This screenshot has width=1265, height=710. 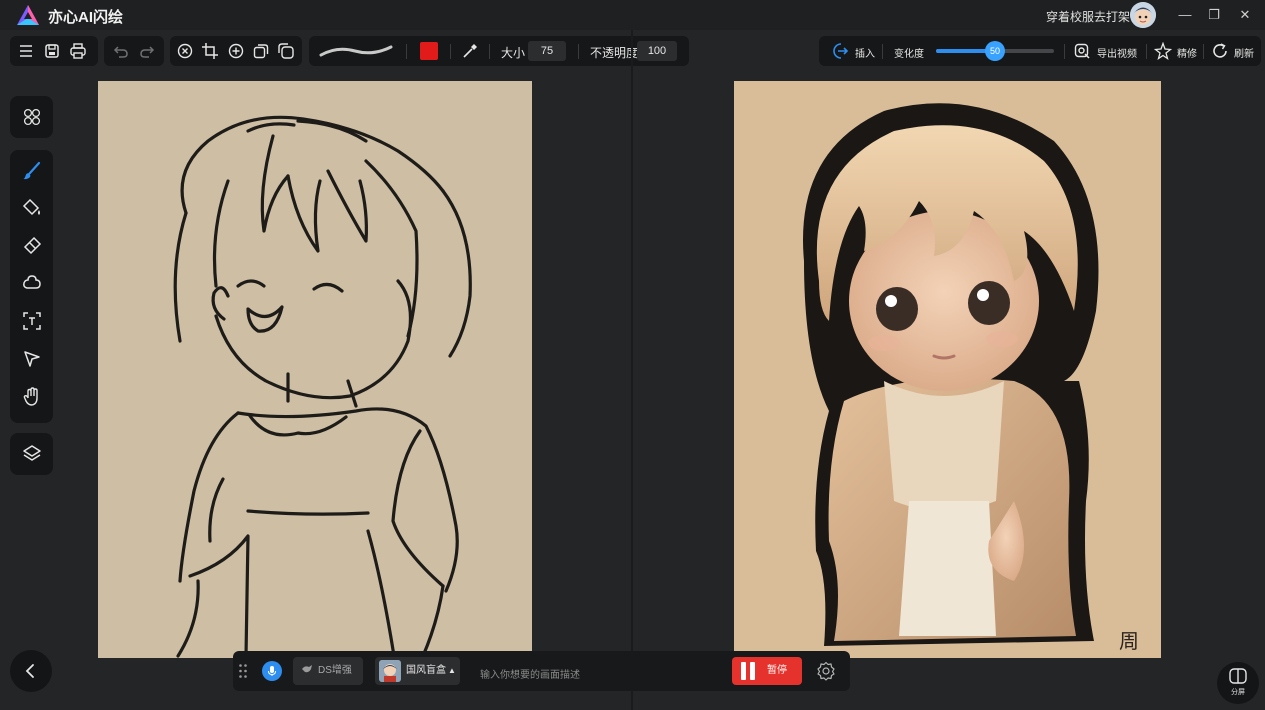 I want to click on print-icon, so click(x=78, y=51).